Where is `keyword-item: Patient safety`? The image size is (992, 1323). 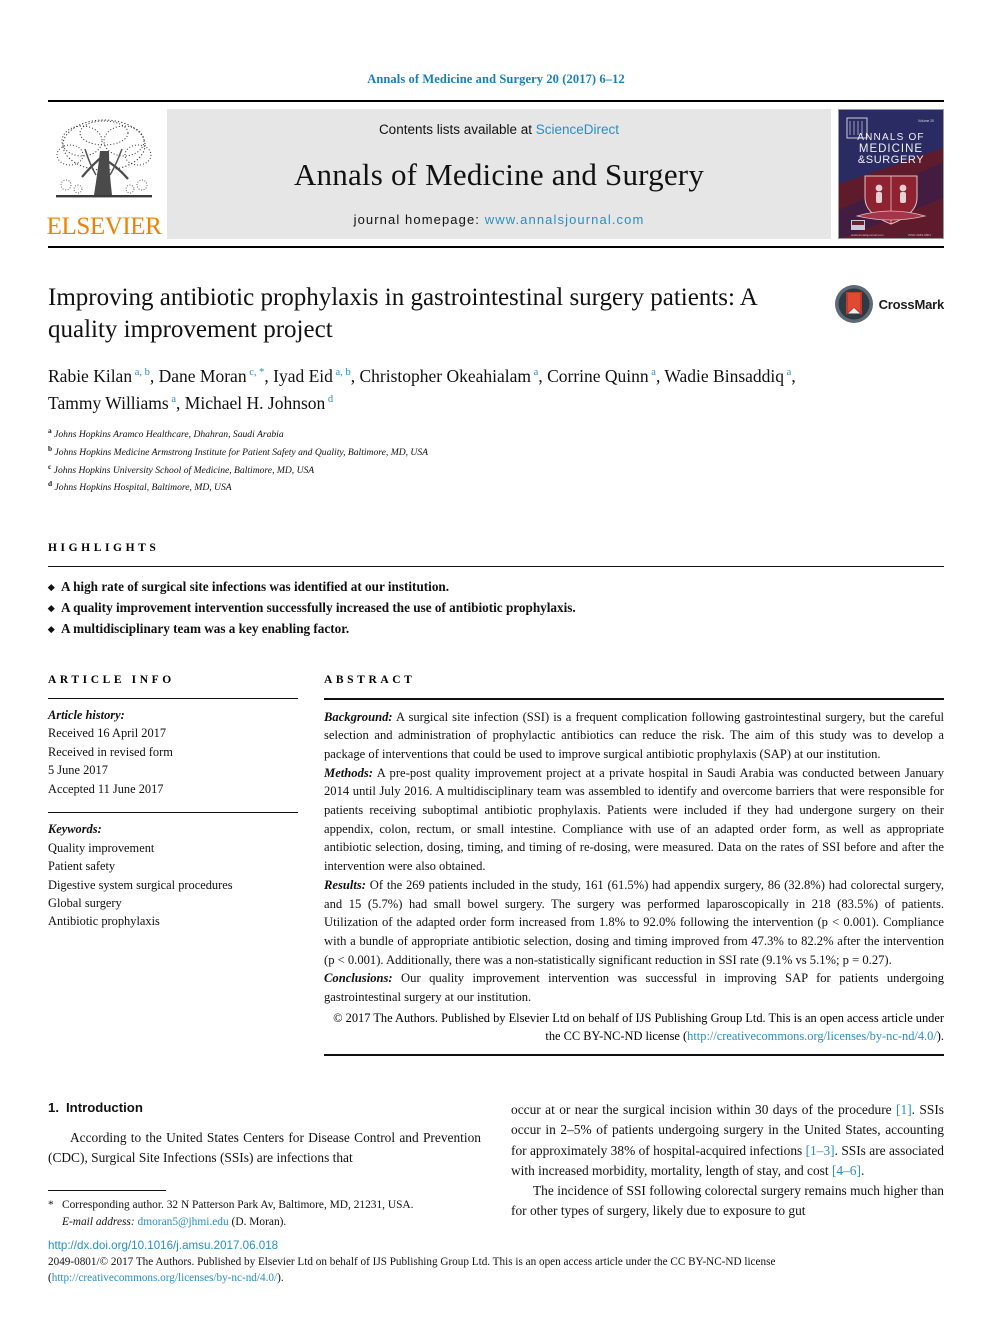
keyword-item: Patient safety is located at coordinates (82, 866).